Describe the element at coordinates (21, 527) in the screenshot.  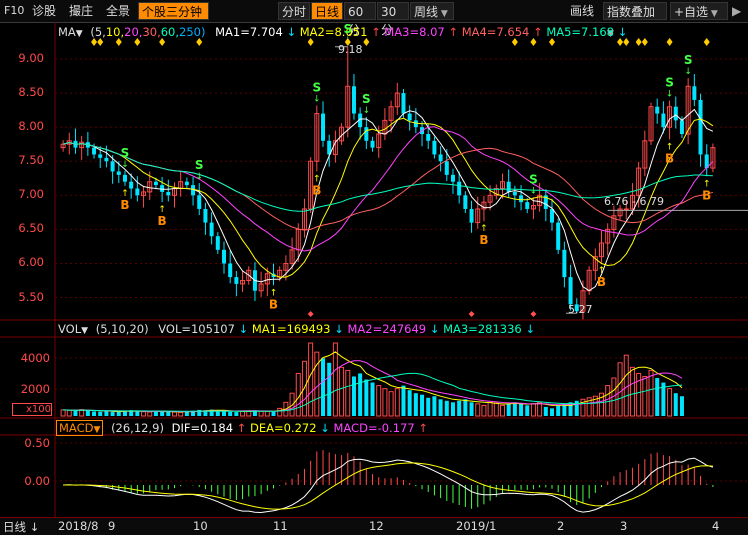
I see `period-selector: 日线 ↓` at that location.